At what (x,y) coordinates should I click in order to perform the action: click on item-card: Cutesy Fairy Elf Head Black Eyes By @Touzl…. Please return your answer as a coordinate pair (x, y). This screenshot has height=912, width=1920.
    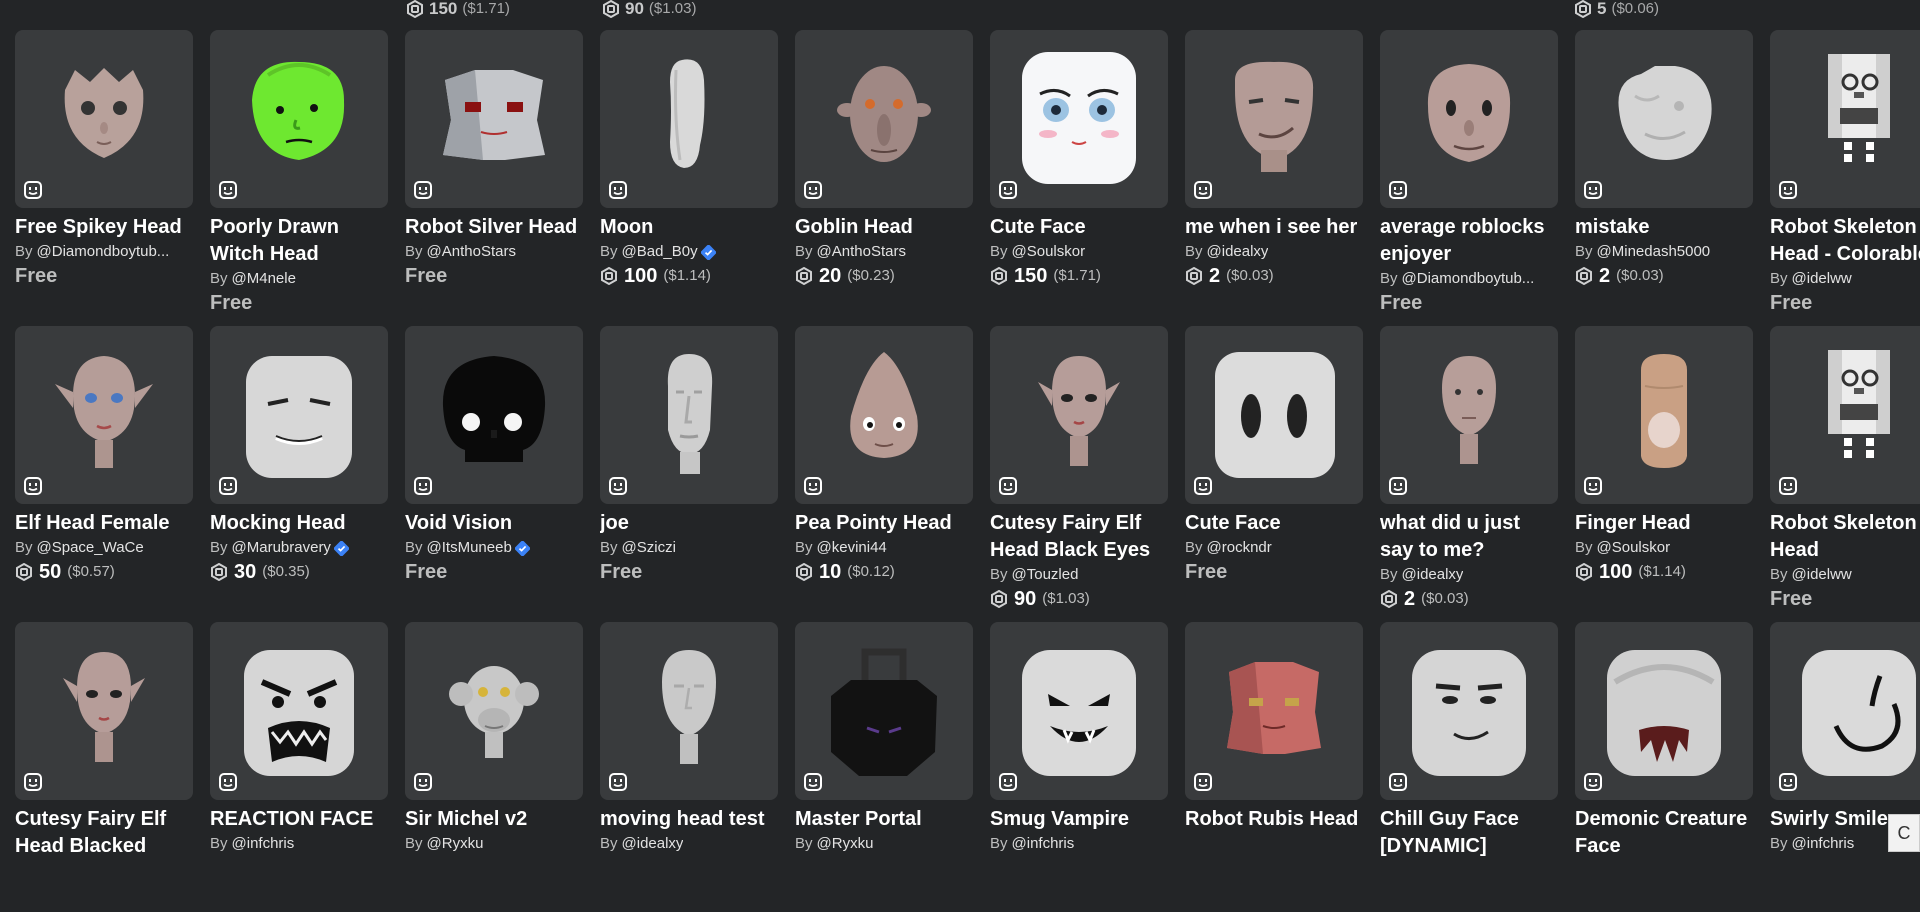
    Looking at the image, I should click on (1079, 471).